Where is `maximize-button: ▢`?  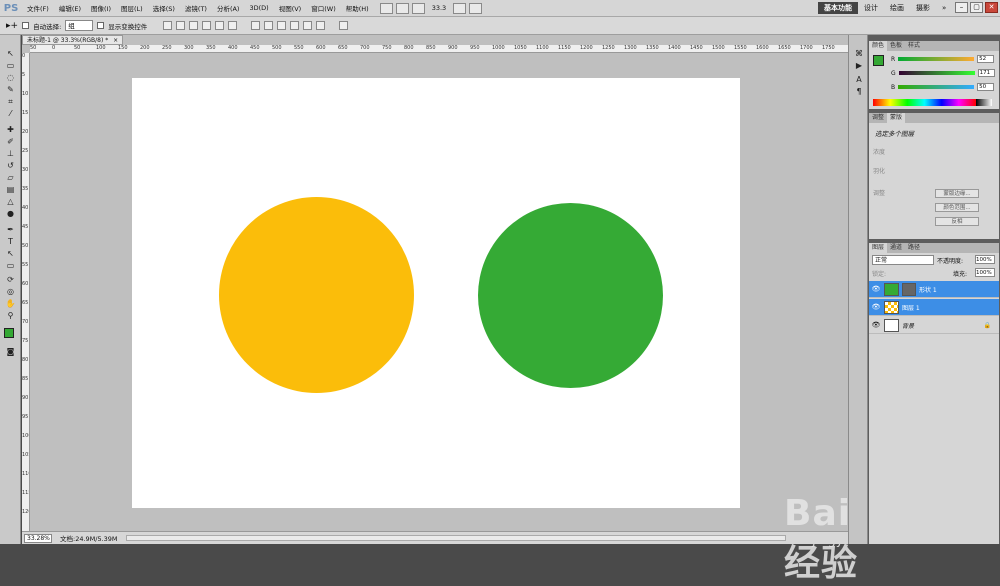
maximize-button: ▢ is located at coordinates (976, 7).